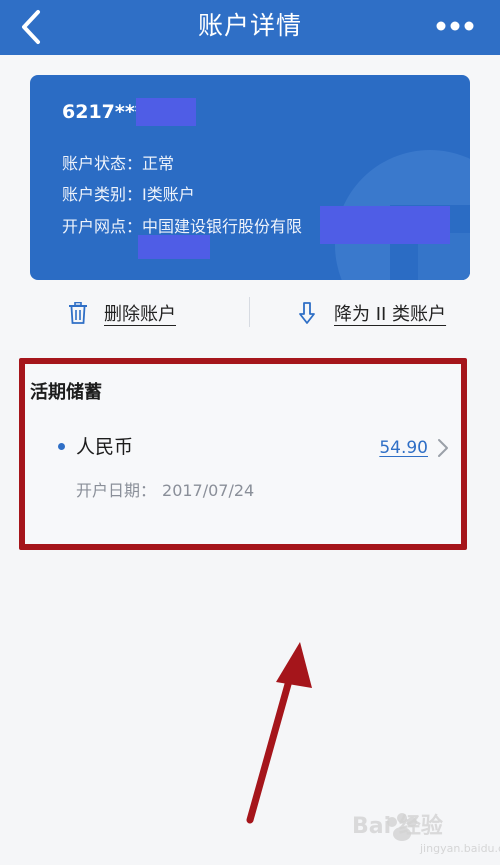  Describe the element at coordinates (249, 312) in the screenshot. I see `action-divider` at that location.